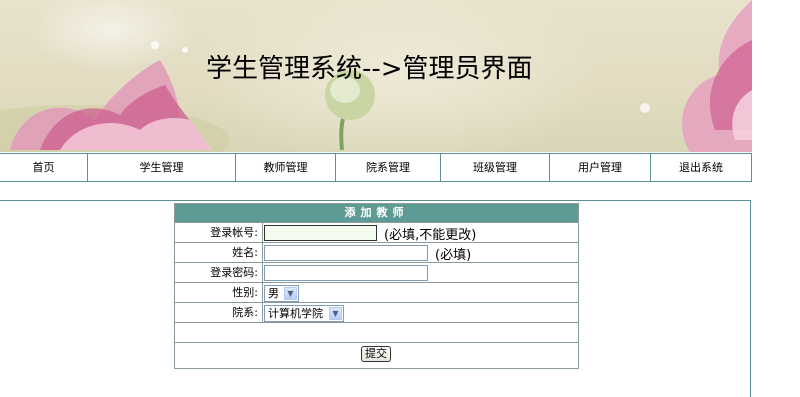 The height and width of the screenshot is (397, 800). Describe the element at coordinates (376, 213) in the screenshot. I see `form-heading: 添加教师` at that location.